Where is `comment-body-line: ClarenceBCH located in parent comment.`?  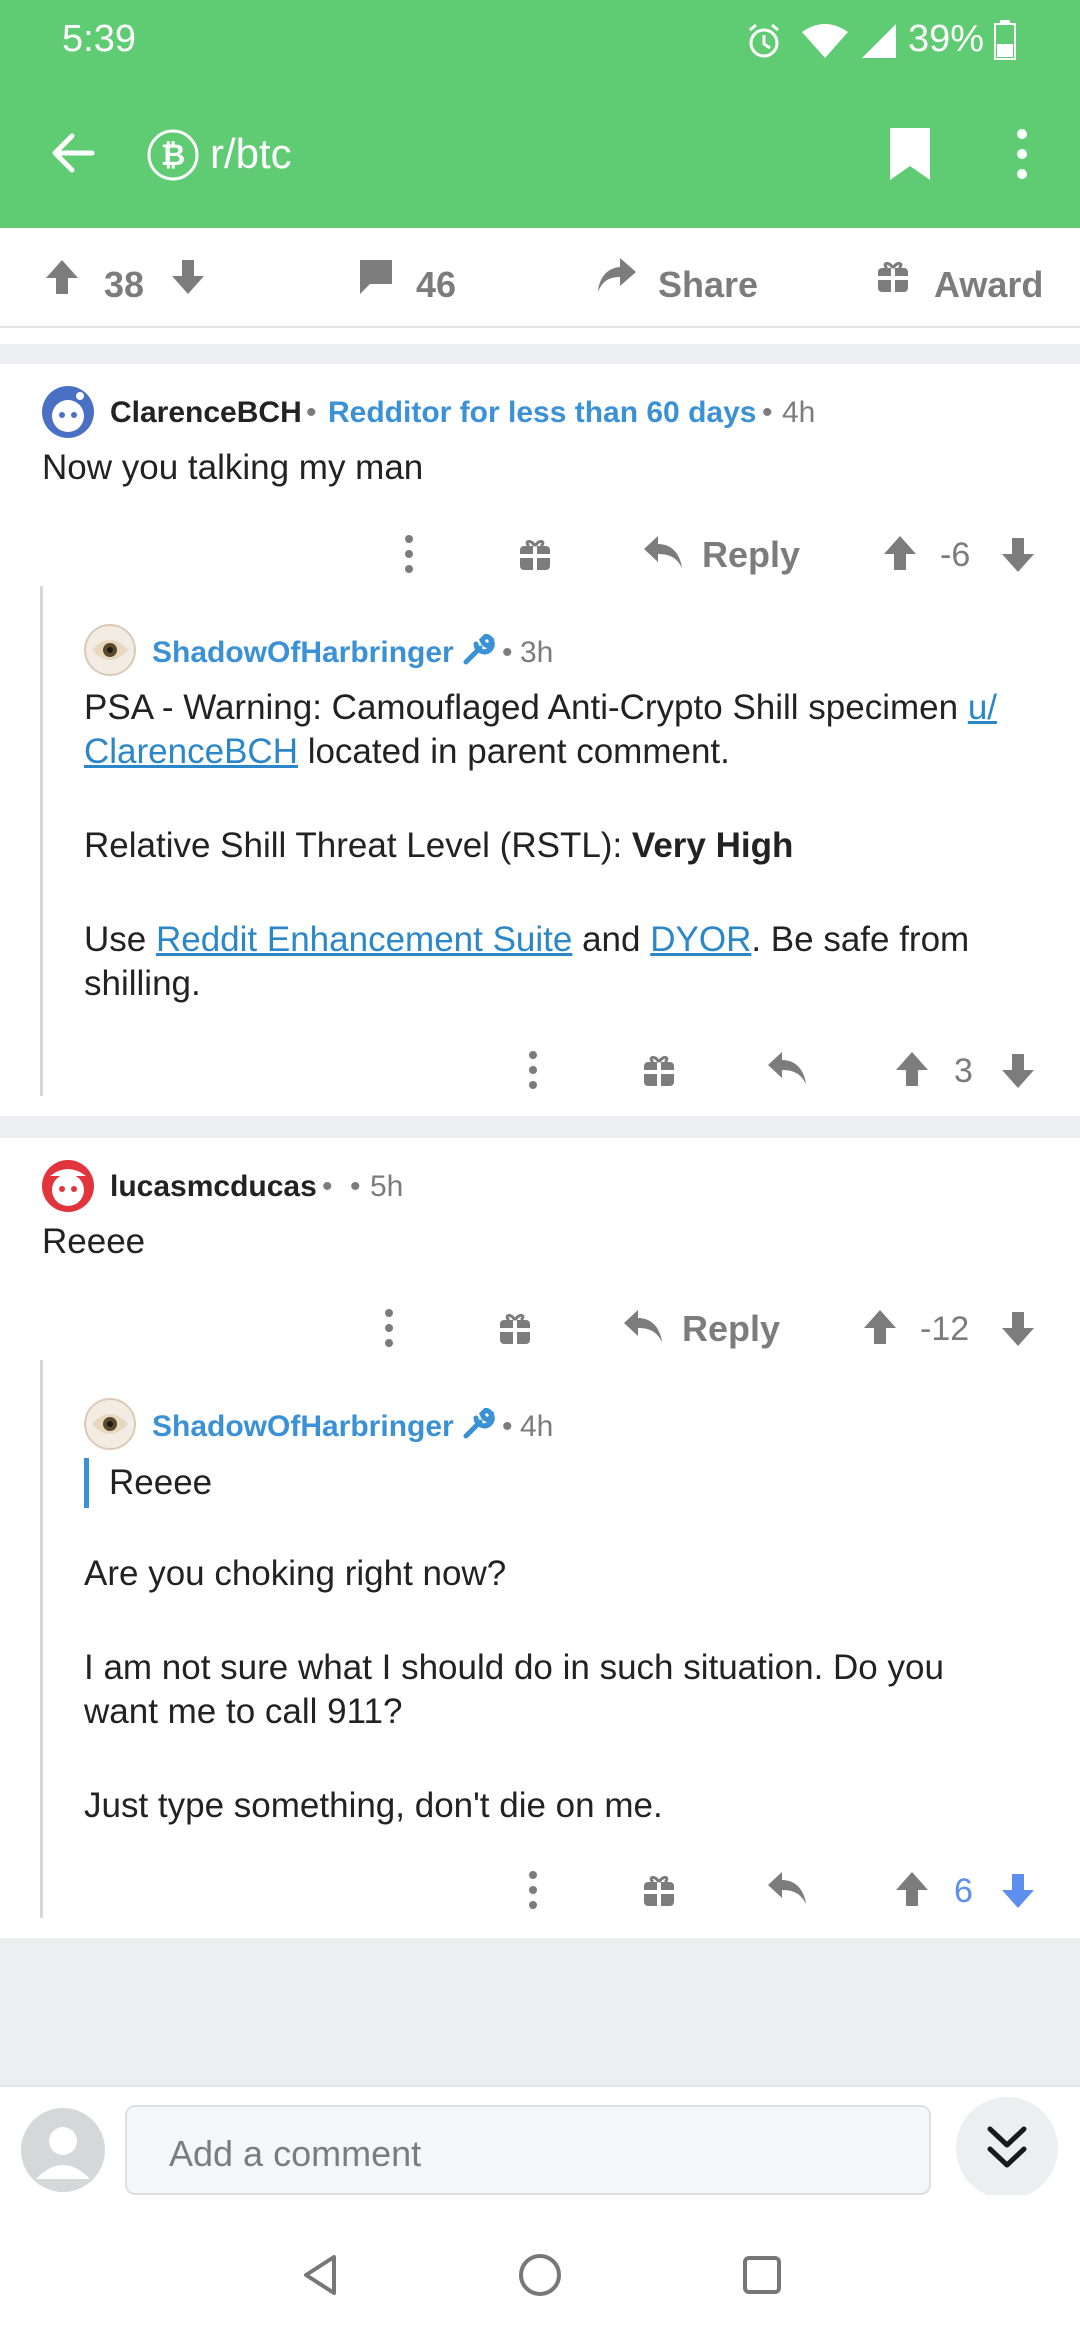
comment-body-line: ClarenceBCH located in parent comment. is located at coordinates (564, 752).